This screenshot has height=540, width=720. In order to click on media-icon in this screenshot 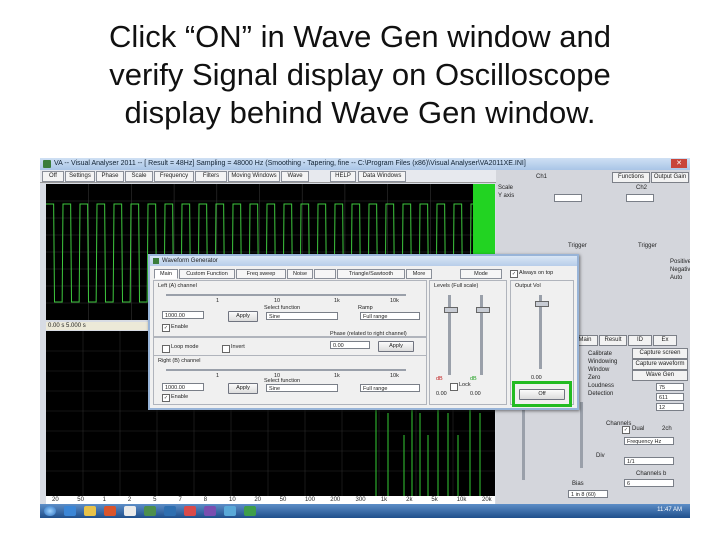, I will do `click(210, 511)`.